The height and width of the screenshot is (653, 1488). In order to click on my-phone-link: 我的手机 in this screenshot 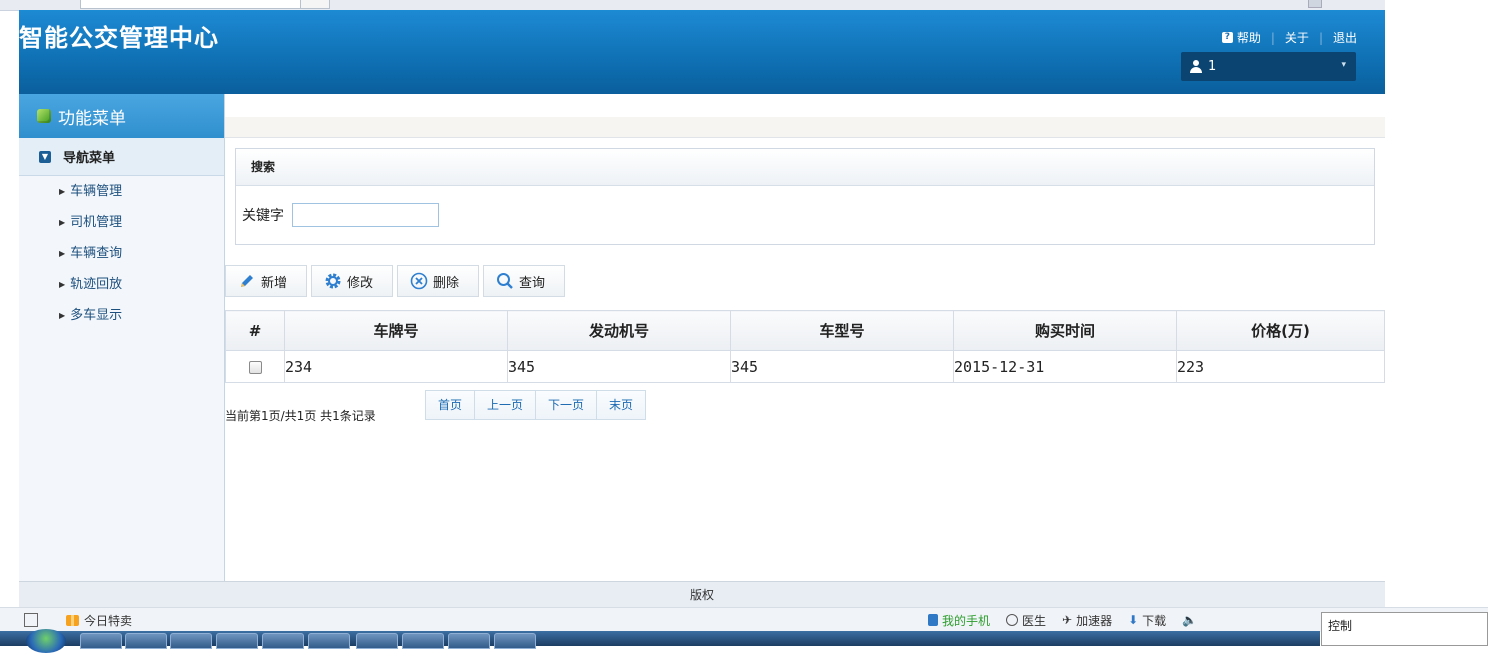, I will do `click(959, 620)`.